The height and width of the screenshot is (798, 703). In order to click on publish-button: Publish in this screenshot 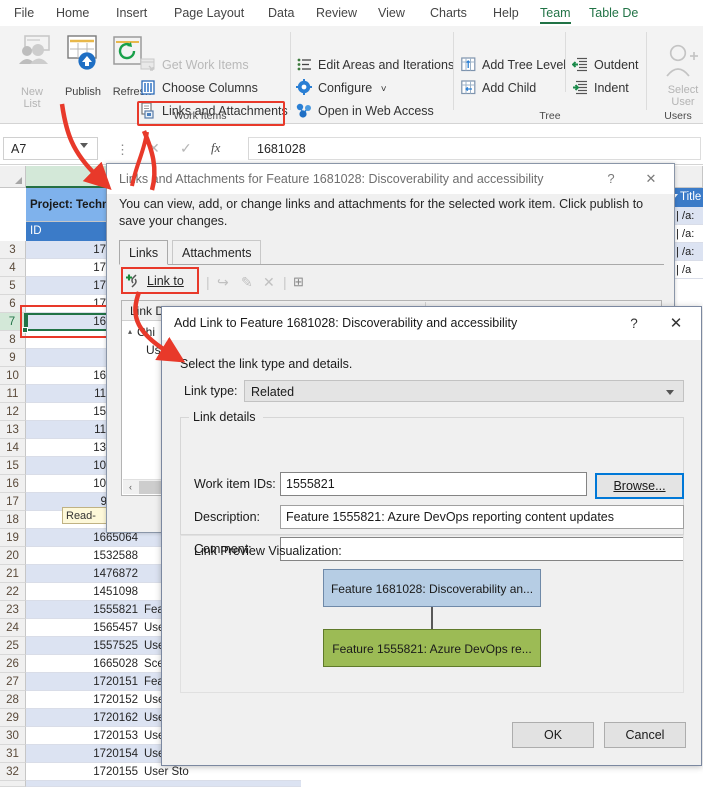, I will do `click(83, 92)`.